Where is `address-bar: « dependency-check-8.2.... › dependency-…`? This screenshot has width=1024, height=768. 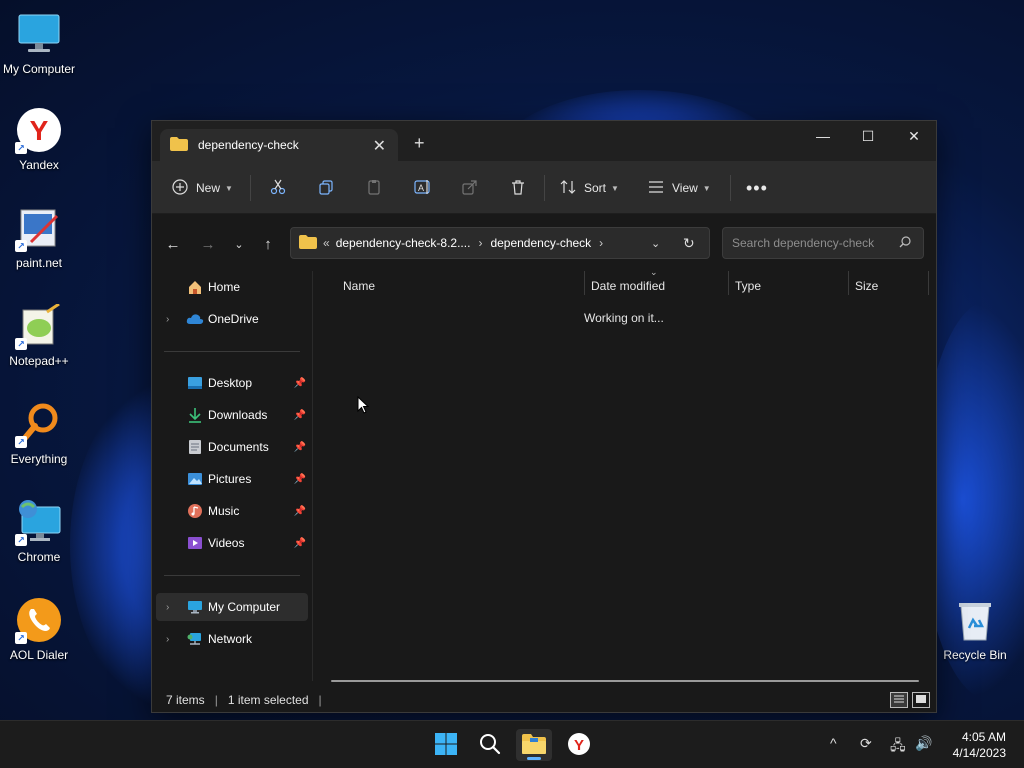 address-bar: « dependency-check-8.2.... › dependency-… is located at coordinates (500, 243).